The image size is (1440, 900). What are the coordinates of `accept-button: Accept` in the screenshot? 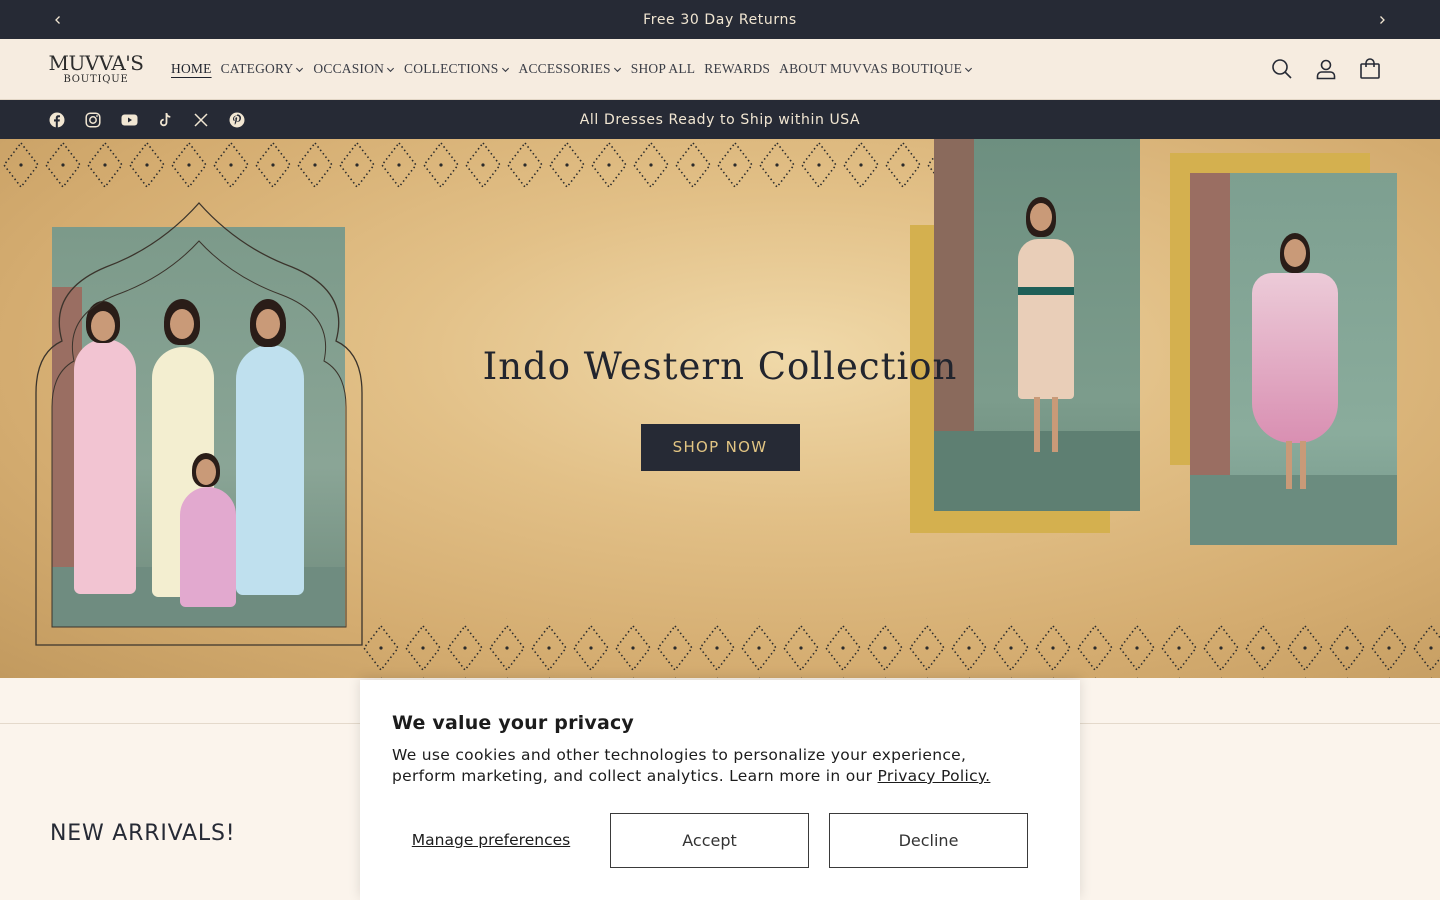 It's located at (709, 840).